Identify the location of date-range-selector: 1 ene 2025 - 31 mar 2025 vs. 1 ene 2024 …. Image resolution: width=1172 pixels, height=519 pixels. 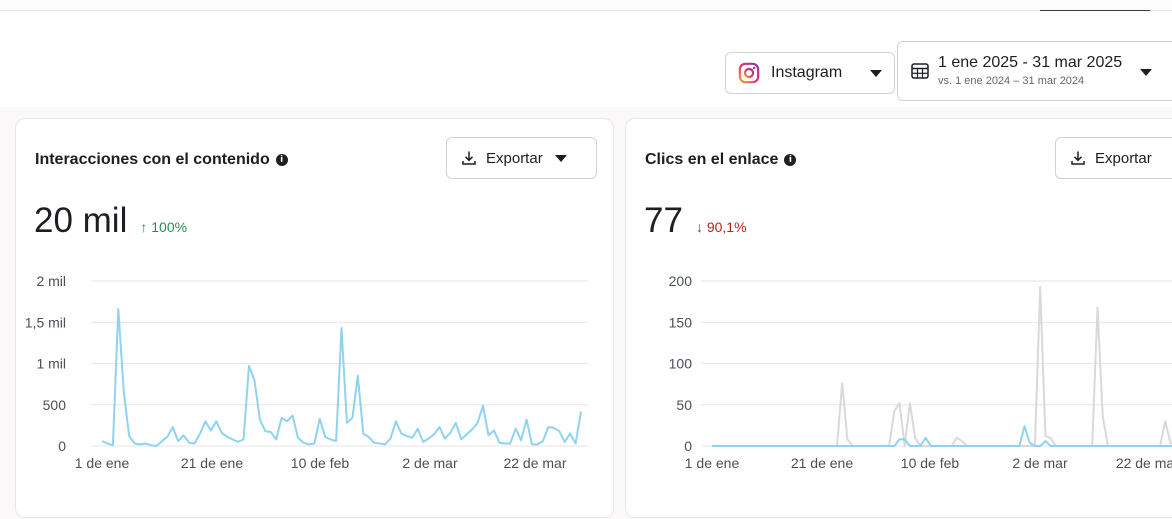
(1034, 71).